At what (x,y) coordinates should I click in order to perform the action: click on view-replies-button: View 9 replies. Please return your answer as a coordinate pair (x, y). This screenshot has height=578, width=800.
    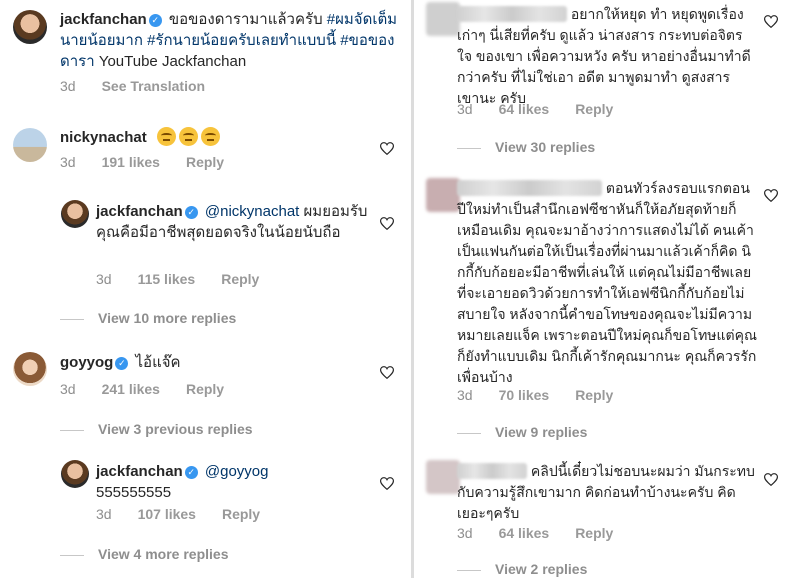
    Looking at the image, I should click on (522, 432).